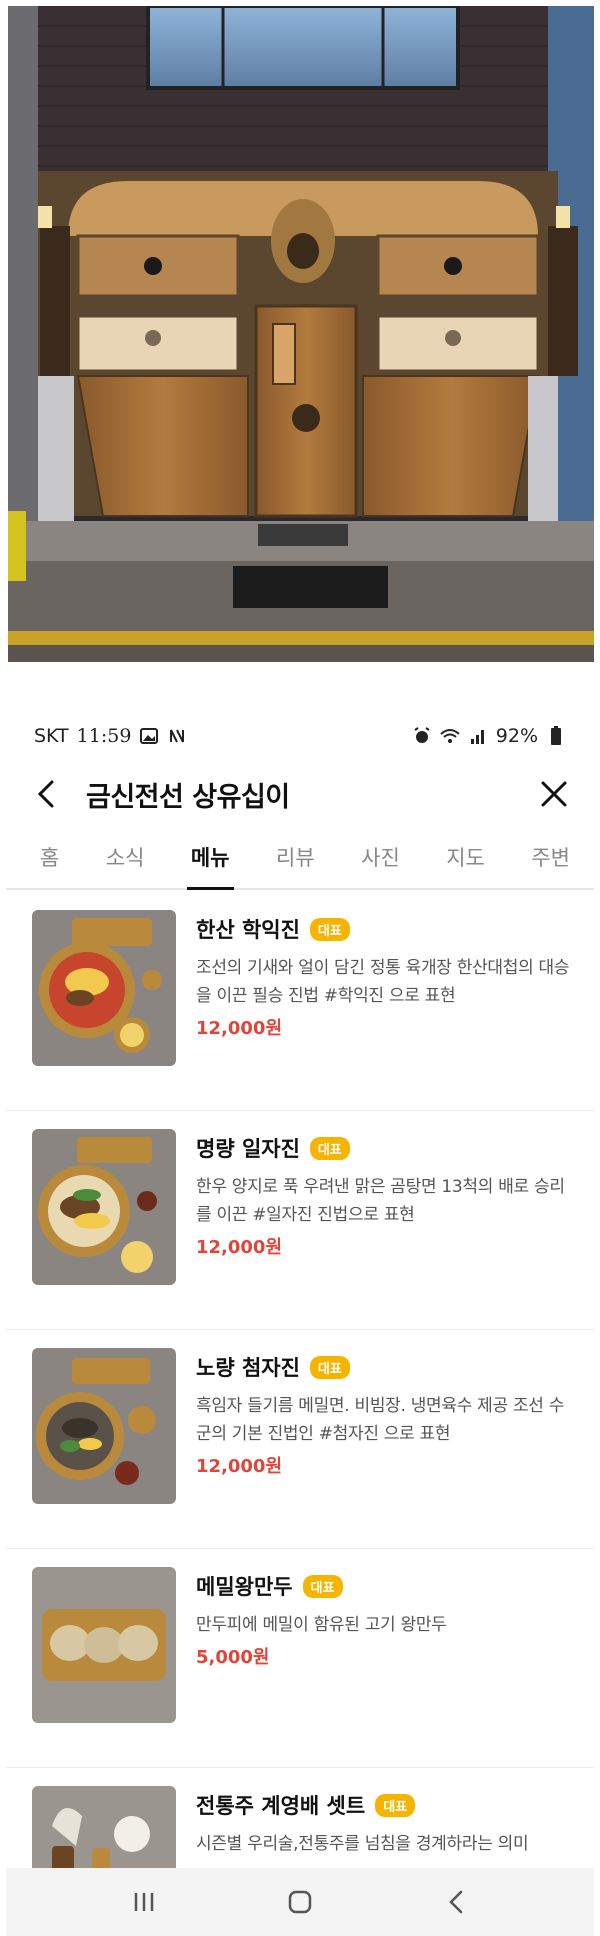  What do you see at coordinates (248, 930) in the screenshot?
I see `menu-name: 한산 학익진` at bounding box center [248, 930].